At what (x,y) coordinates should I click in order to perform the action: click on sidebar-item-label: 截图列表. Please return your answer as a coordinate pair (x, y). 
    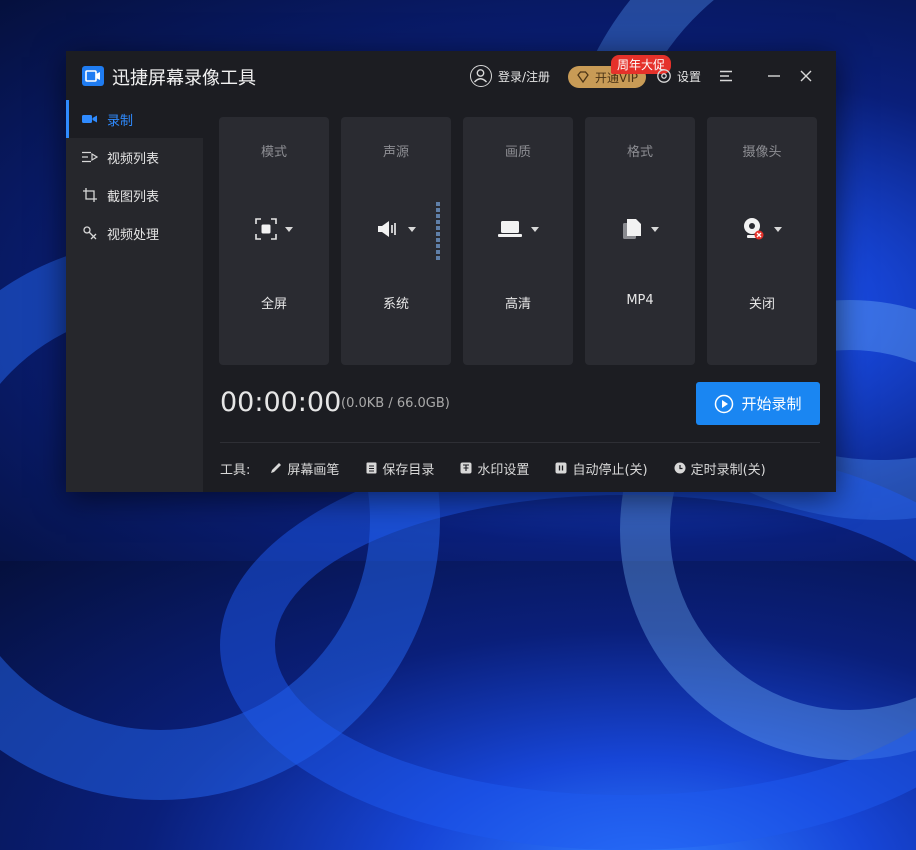
    Looking at the image, I should click on (133, 197).